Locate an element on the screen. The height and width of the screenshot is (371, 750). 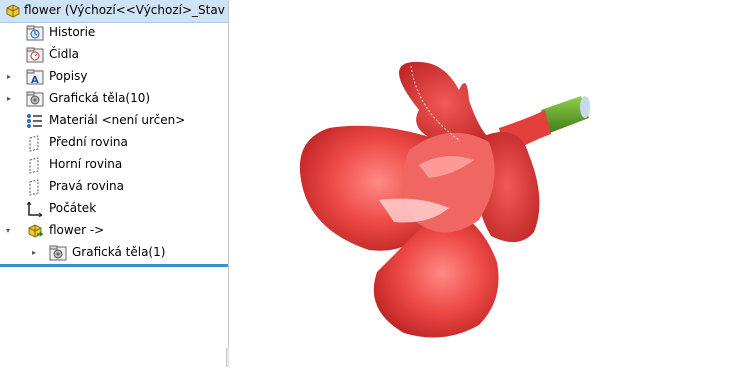
tree-item-derived-part: ▾ flower -> is located at coordinates (114, 231).